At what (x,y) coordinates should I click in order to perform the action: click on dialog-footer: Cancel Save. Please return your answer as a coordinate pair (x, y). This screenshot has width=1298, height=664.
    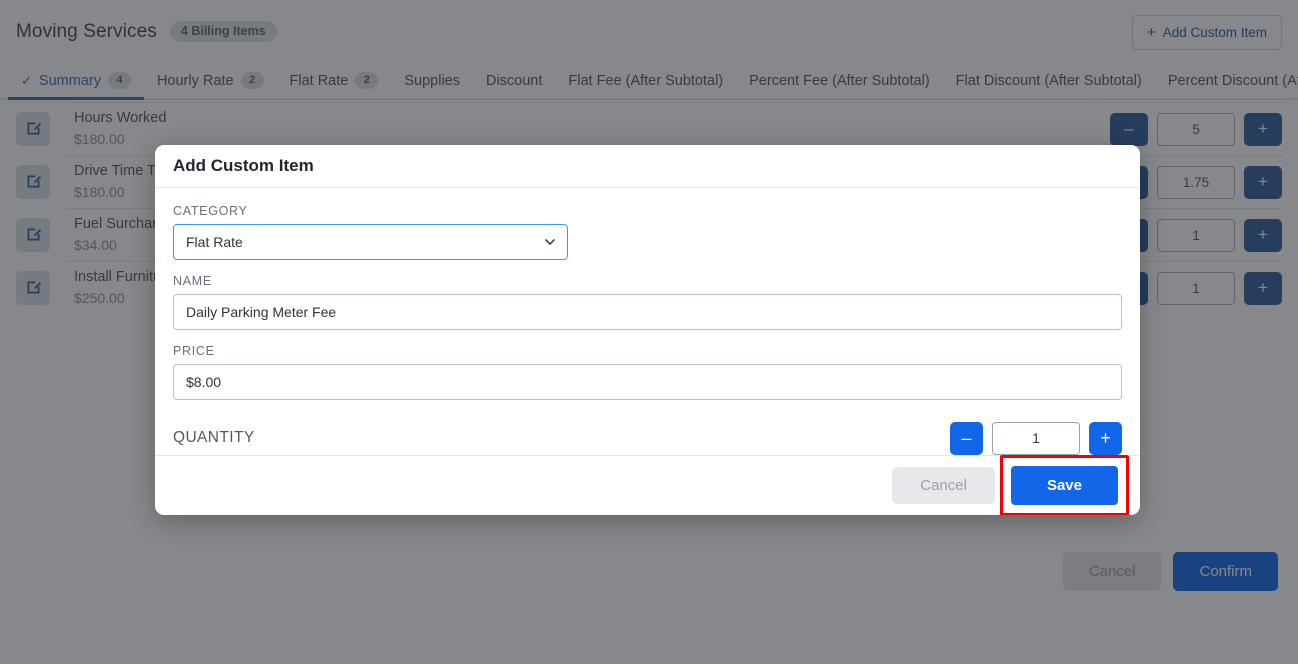
    Looking at the image, I should click on (647, 484).